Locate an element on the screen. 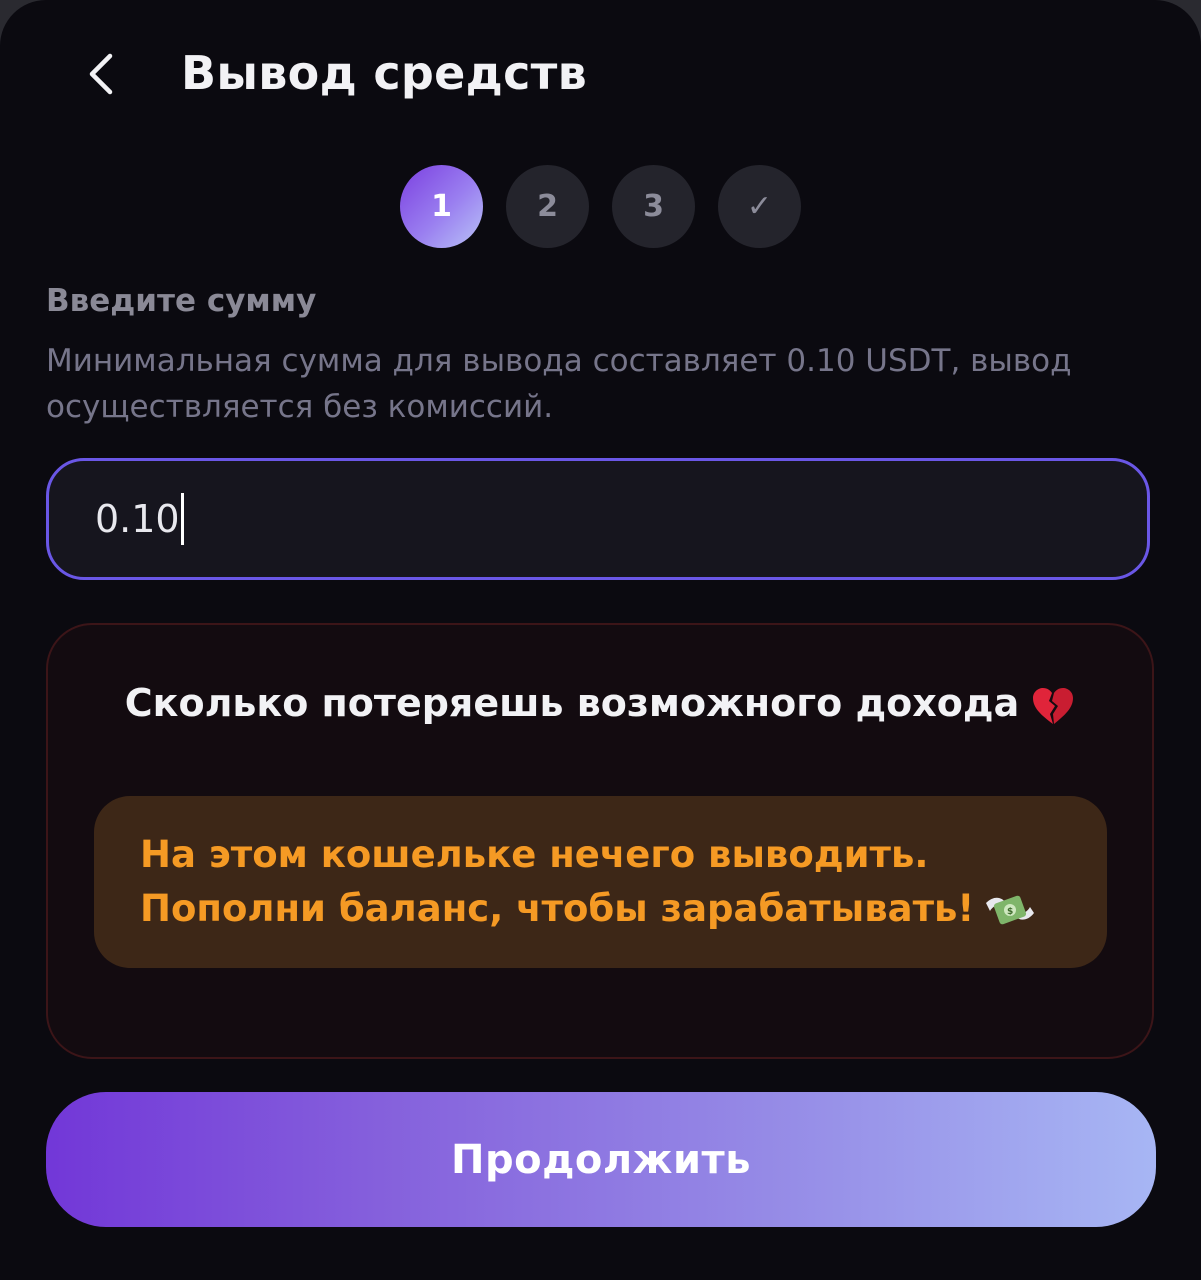 This screenshot has height=1280, width=1201. loss-card-title: Сколько потеряешь возможного дохода is located at coordinates (572, 703).